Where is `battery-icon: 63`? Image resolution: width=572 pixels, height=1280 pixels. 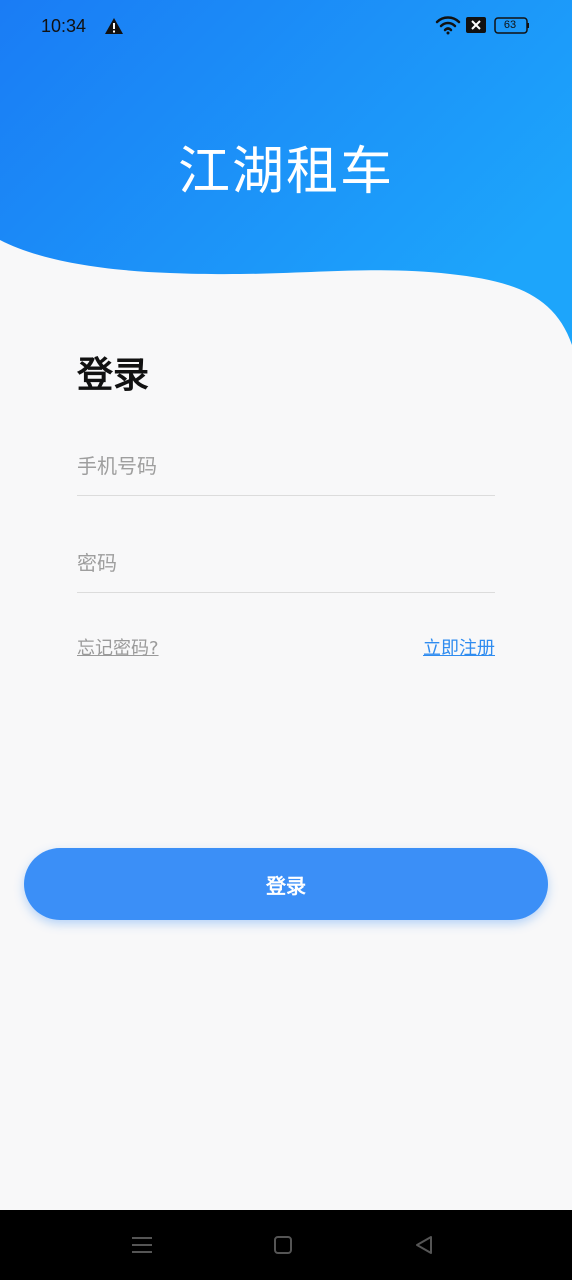 battery-icon: 63 is located at coordinates (512, 25).